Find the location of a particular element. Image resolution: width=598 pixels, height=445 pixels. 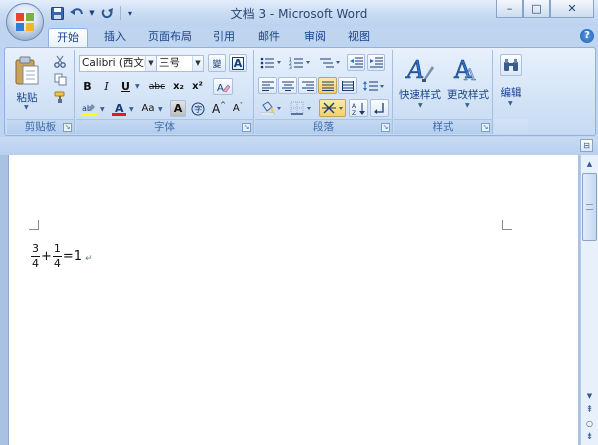

multilevel-list-icon is located at coordinates (331, 62).